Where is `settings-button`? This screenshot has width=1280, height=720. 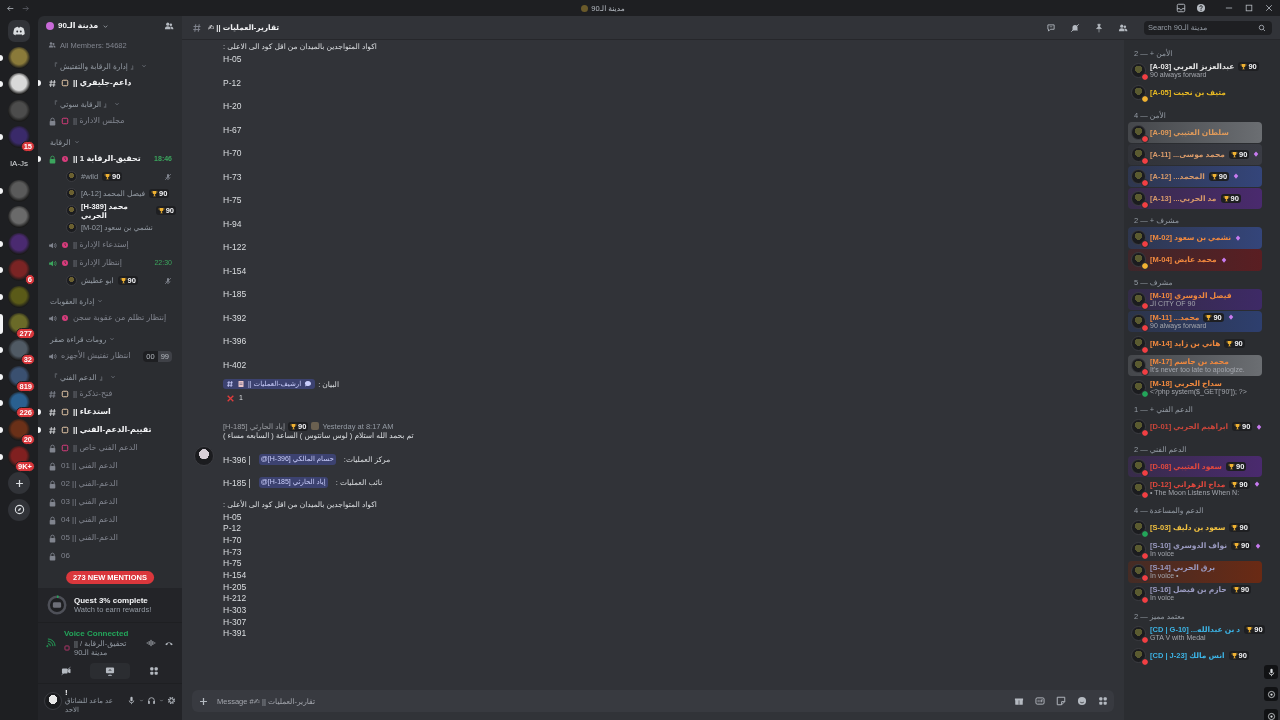 settings-button is located at coordinates (171, 701).